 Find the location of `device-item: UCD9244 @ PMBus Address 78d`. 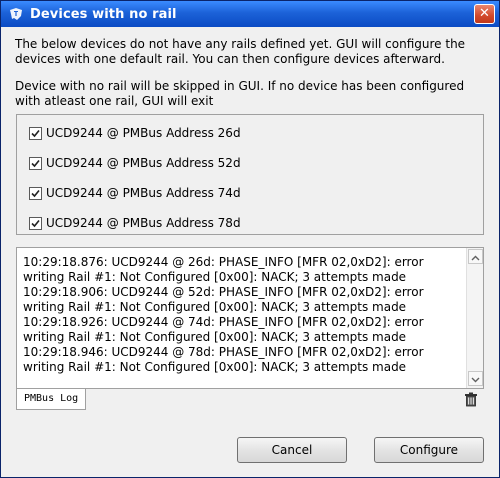

device-item: UCD9244 @ PMBus Address 78d is located at coordinates (135, 223).